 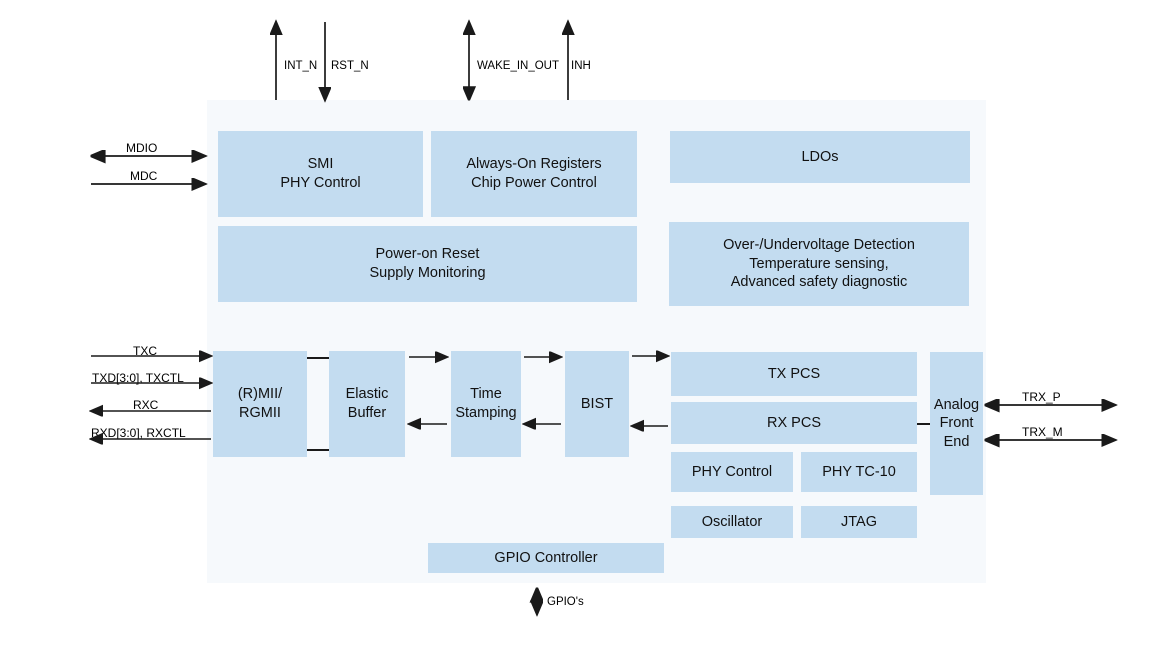 I want to click on block-smi: SMI PHY Control, so click(x=320, y=174).